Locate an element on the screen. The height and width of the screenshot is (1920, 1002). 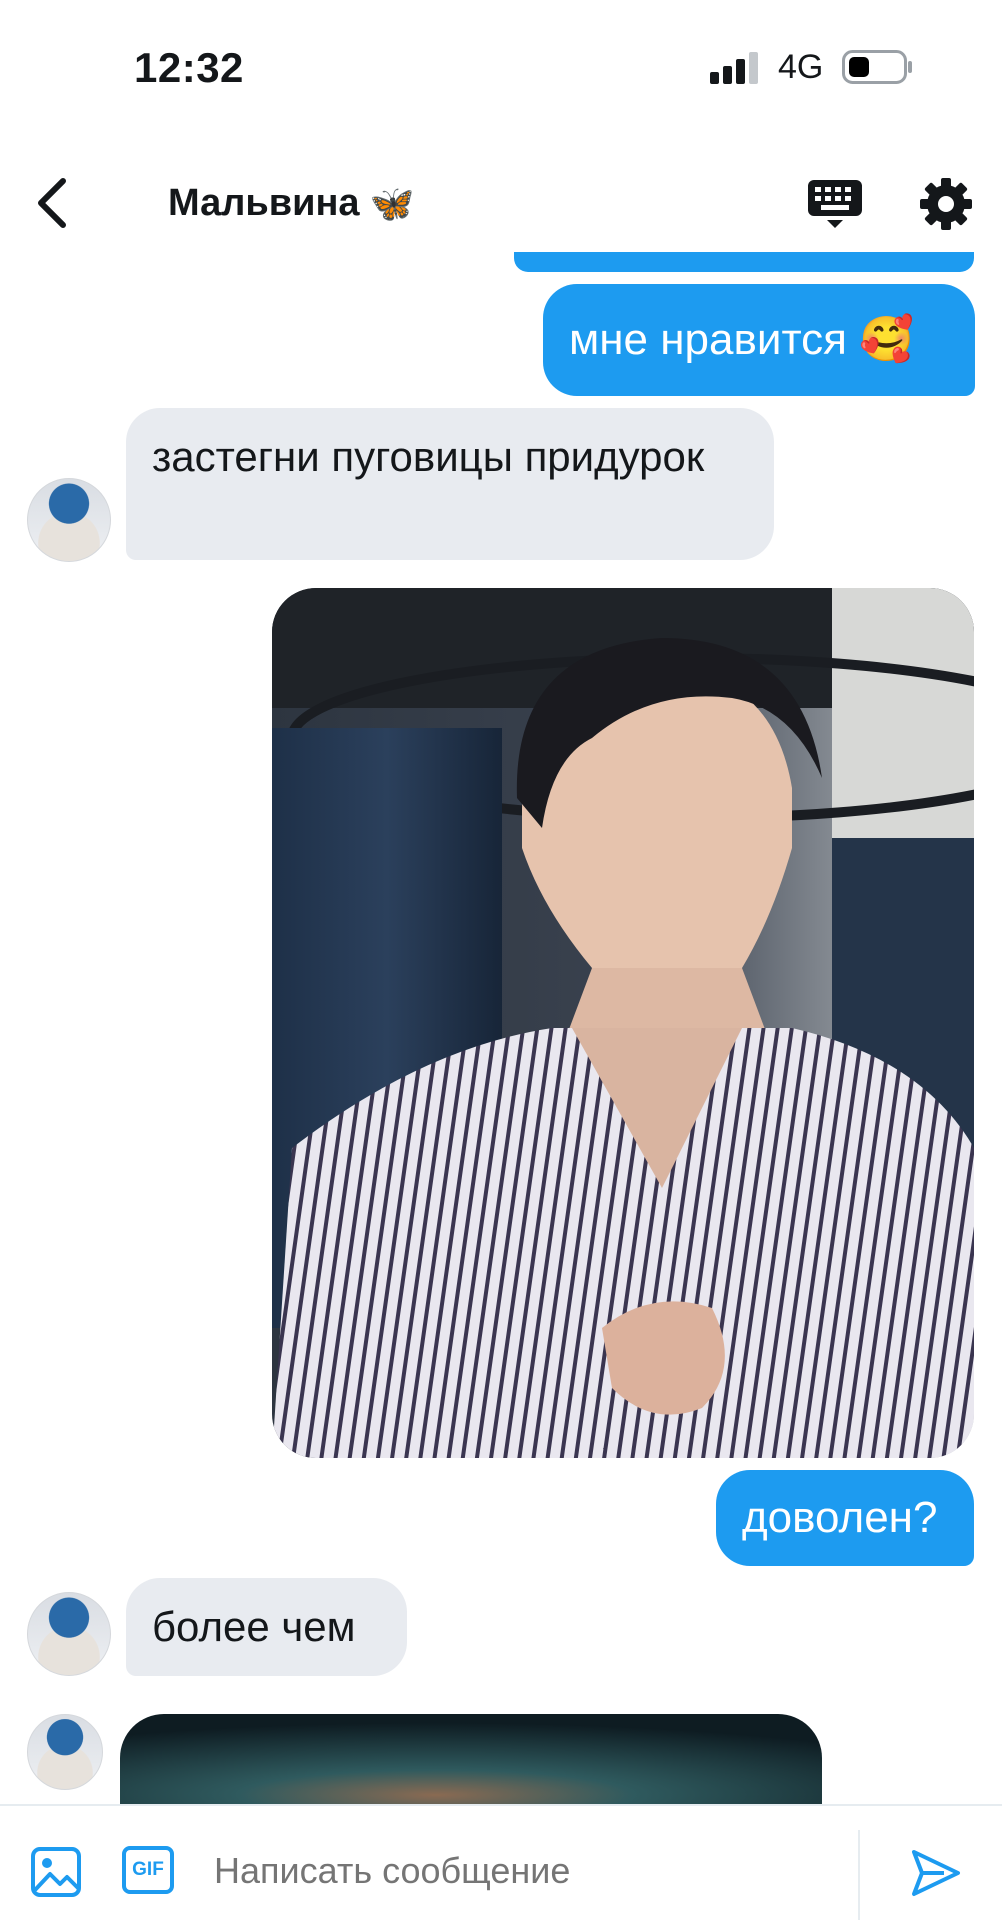
status-time: 12:32 is located at coordinates (189, 67).